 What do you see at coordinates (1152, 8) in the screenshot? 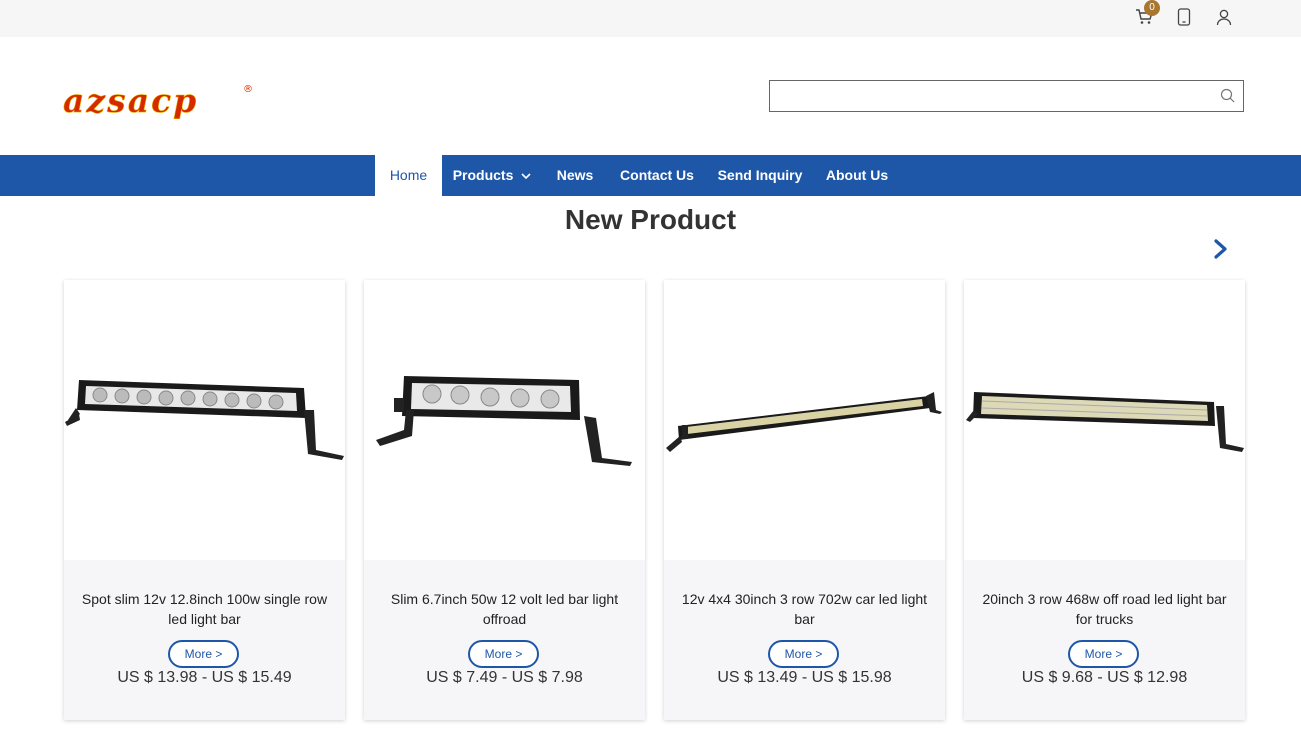
I see `cart-count-badge: 0` at bounding box center [1152, 8].